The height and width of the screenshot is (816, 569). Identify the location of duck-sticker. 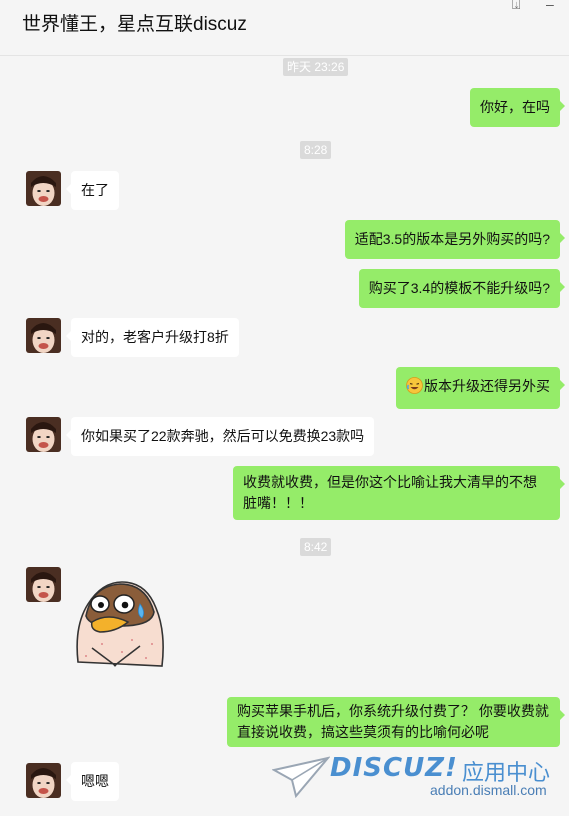
(119, 623).